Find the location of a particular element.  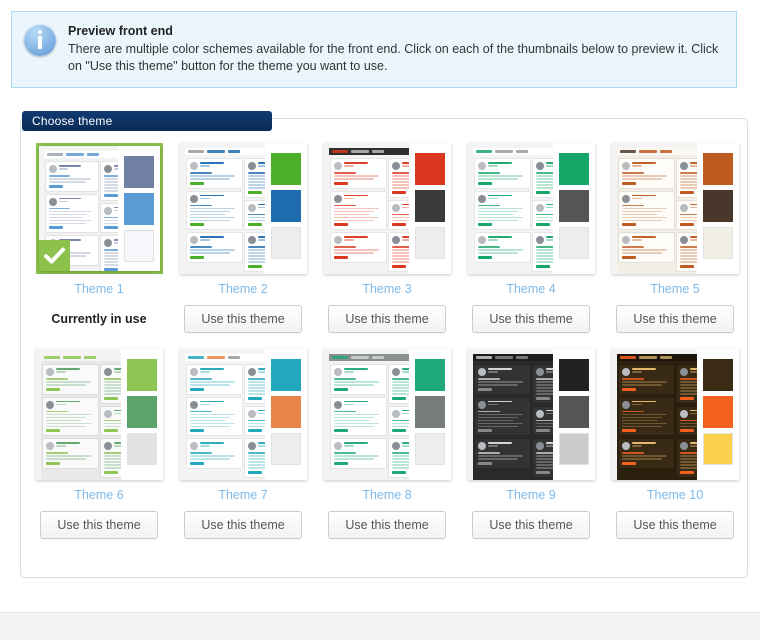

theme-label-10: Theme 10 is located at coordinates (675, 495).